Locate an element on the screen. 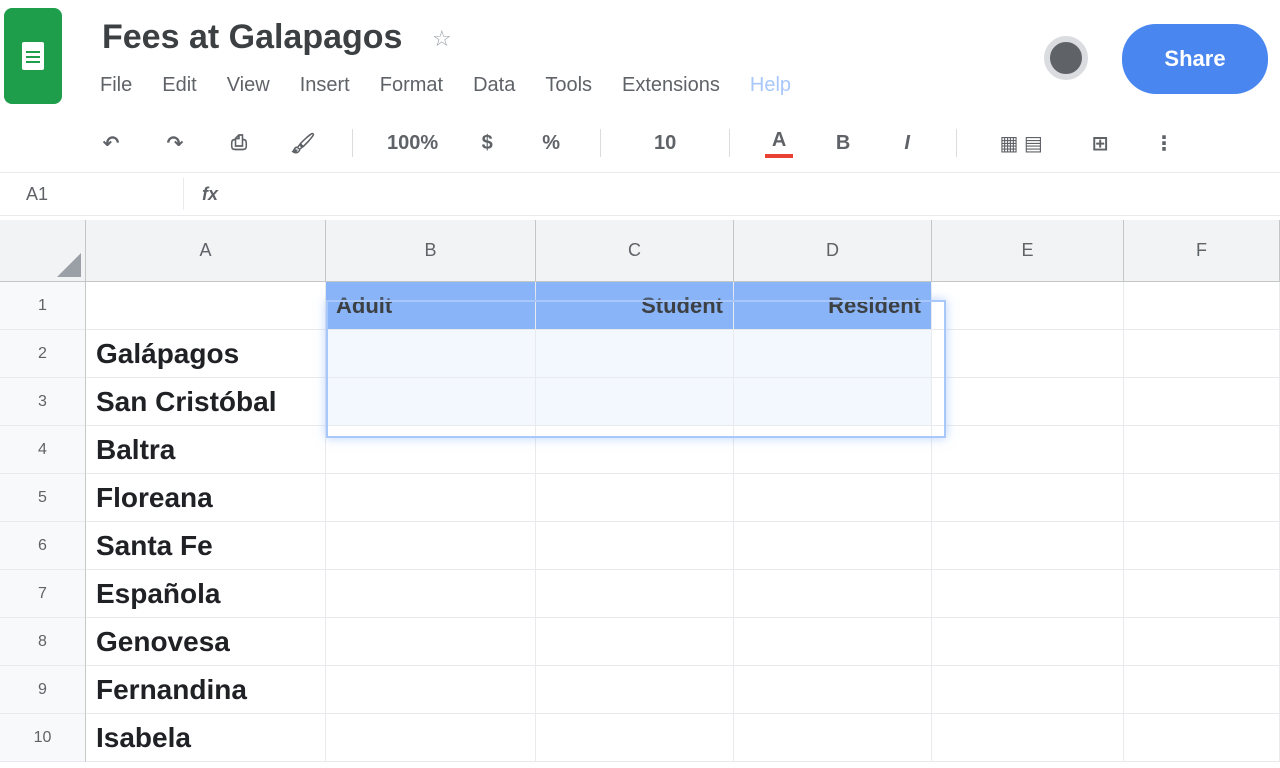  merge-cells-icon: ⊞ is located at coordinates (1100, 143).